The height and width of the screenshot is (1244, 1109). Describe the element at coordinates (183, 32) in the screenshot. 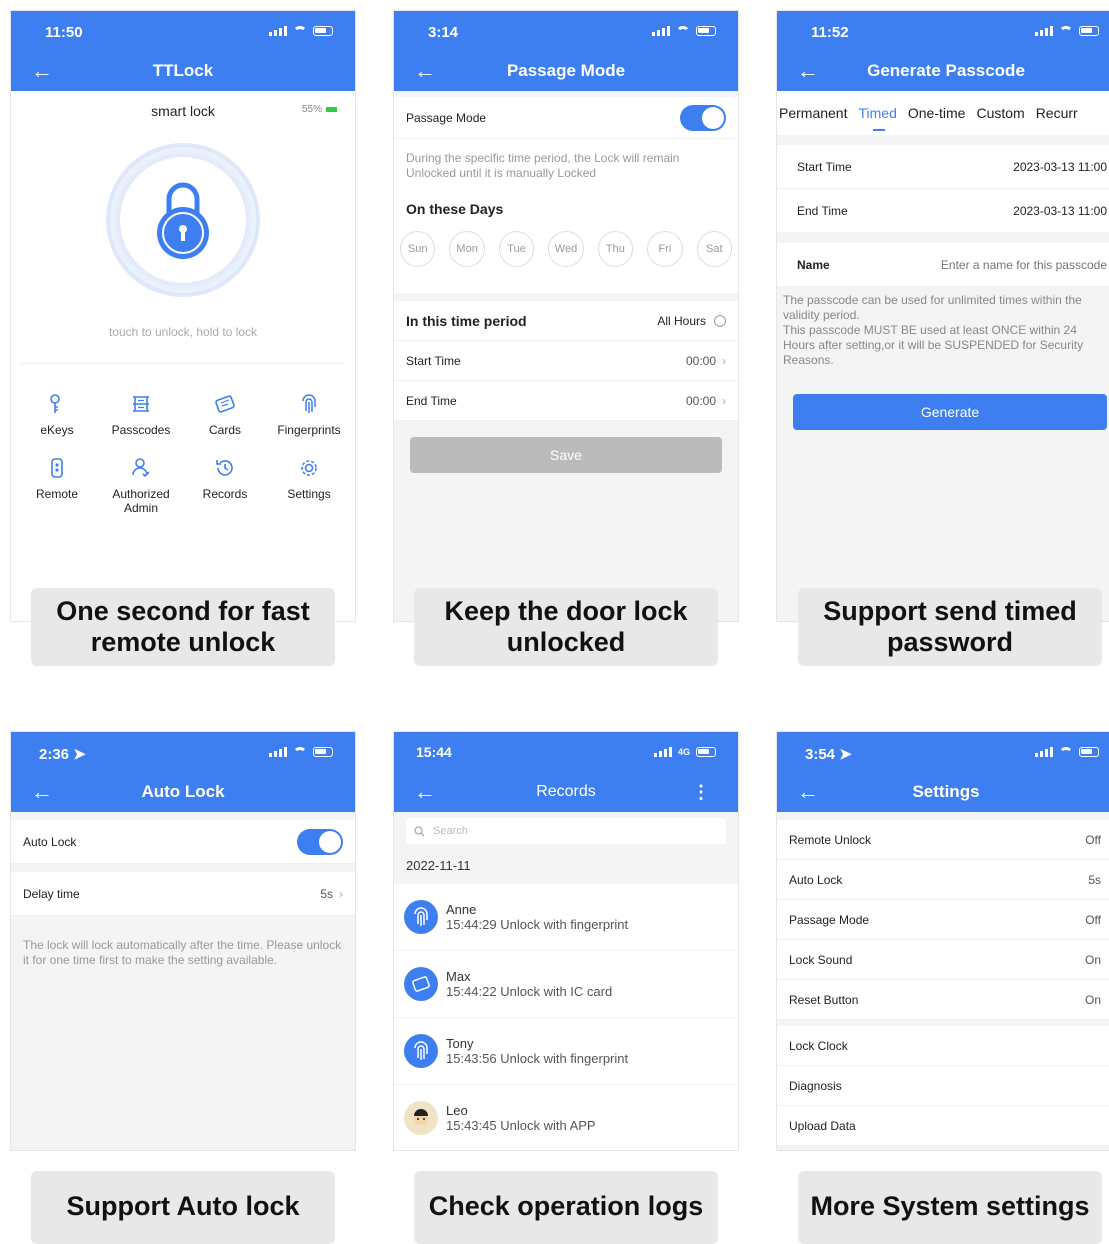

I see `status-bar: 11:50` at that location.